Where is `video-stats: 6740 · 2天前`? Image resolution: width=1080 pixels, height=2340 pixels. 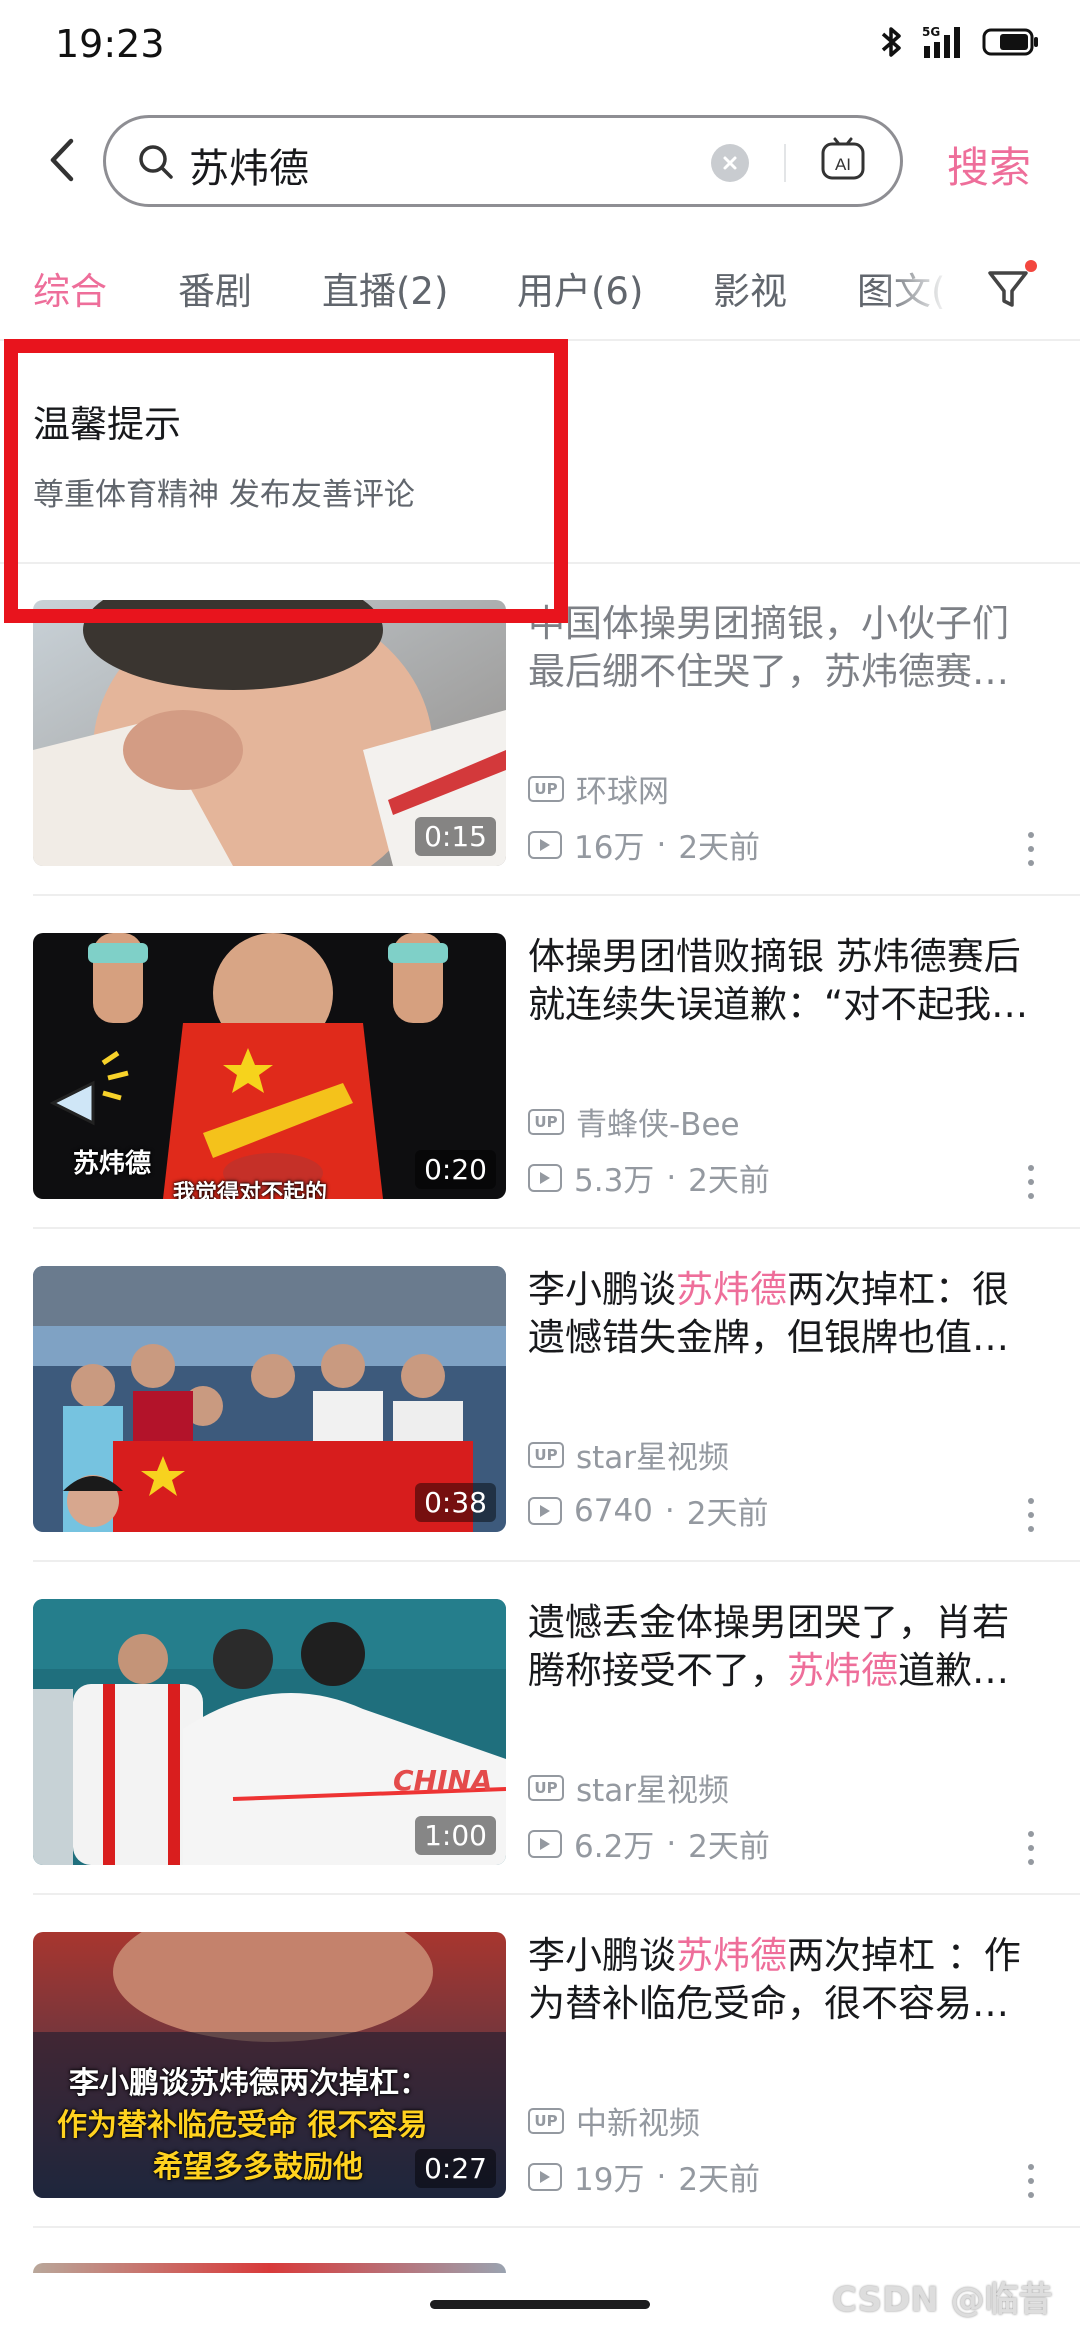 video-stats: 6740 · 2天前 is located at coordinates (648, 1510).